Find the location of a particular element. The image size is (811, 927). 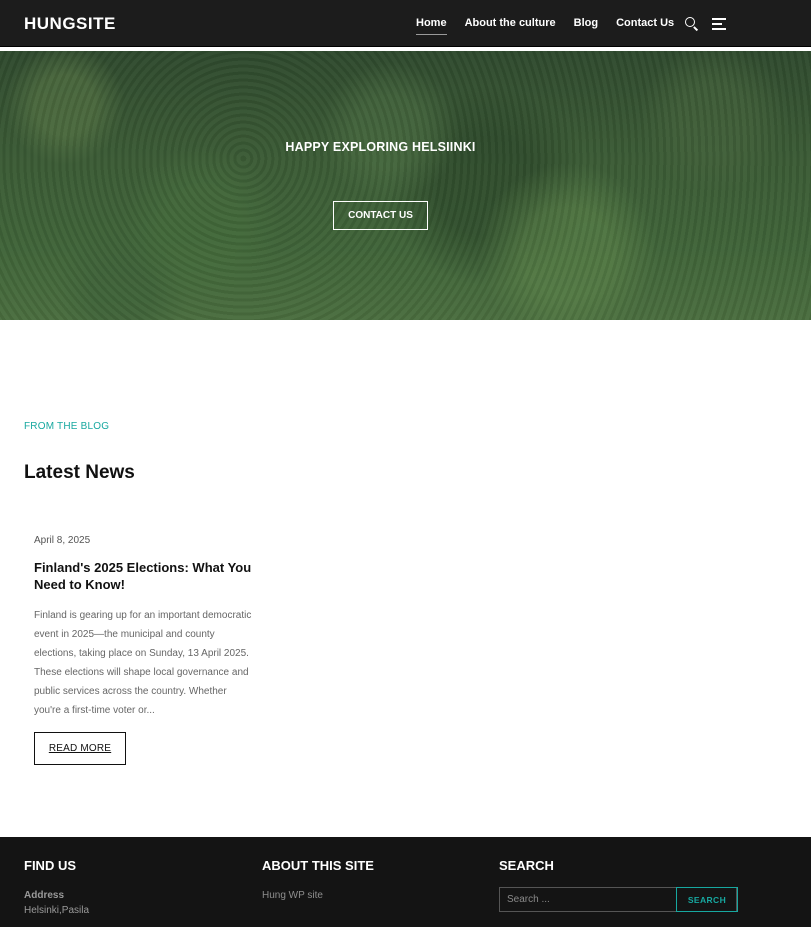

footer-heading: SEARCH is located at coordinates (526, 865).